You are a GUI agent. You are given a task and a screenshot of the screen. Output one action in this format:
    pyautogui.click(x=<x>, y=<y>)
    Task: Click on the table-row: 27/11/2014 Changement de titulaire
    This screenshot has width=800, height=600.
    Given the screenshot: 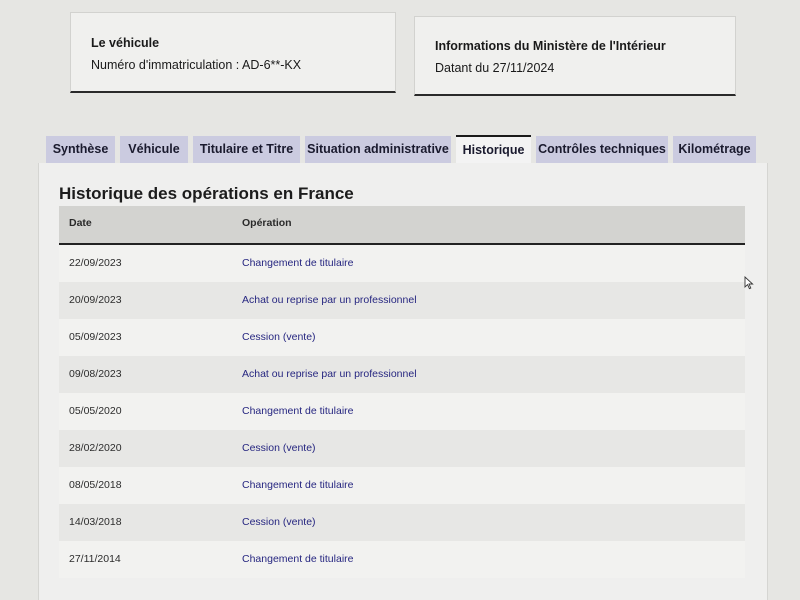 What is the action you would take?
    pyautogui.click(x=402, y=559)
    